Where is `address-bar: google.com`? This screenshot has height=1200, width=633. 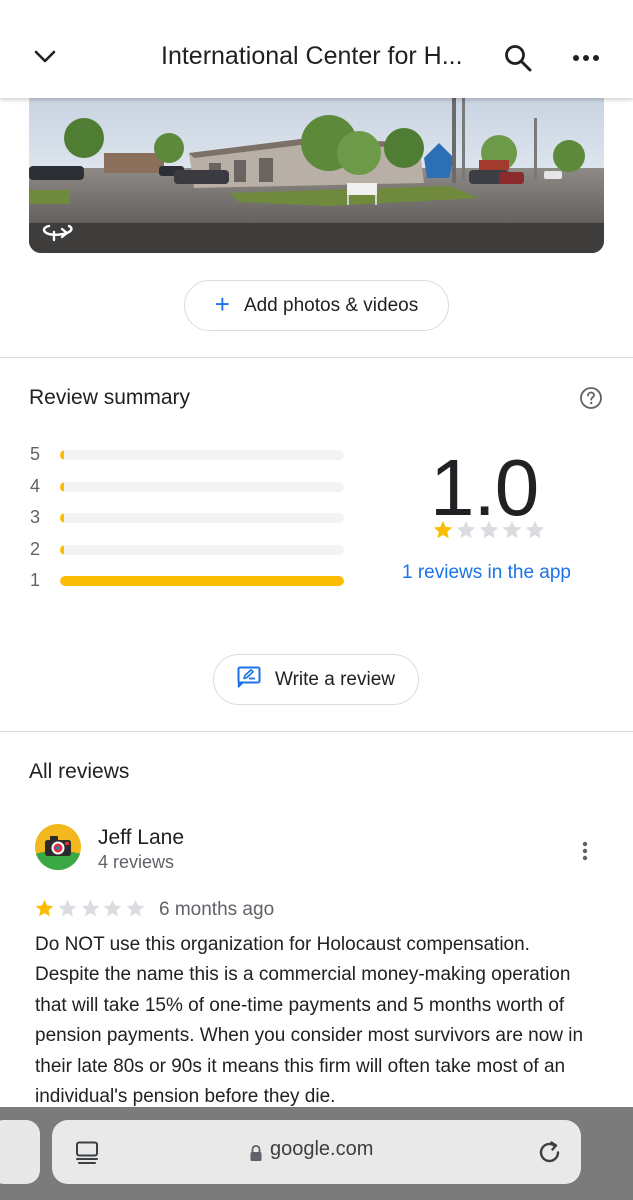
address-bar: google.com is located at coordinates (316, 1152).